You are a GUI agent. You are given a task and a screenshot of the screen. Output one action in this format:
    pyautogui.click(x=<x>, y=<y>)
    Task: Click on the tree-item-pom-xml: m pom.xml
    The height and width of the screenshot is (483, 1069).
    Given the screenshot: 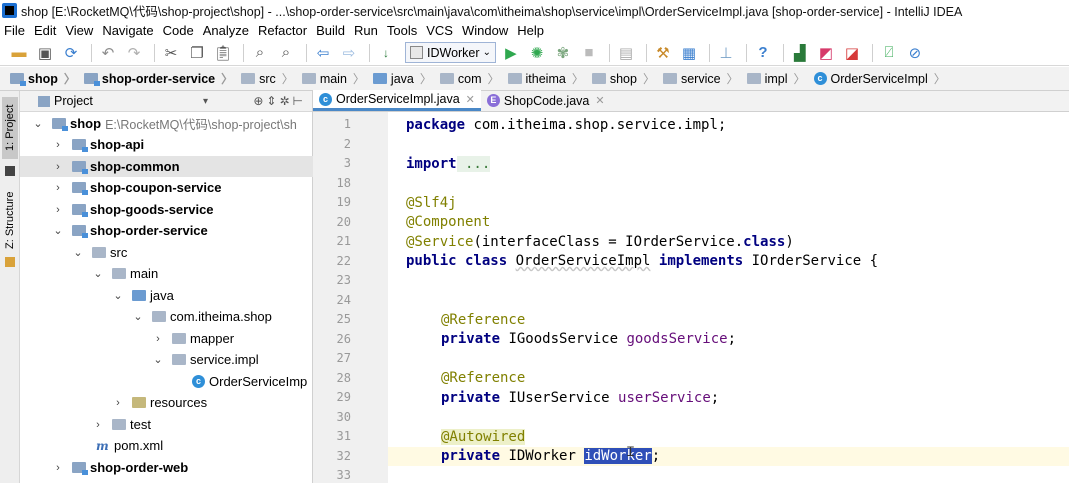 What is the action you would take?
    pyautogui.click(x=166, y=445)
    